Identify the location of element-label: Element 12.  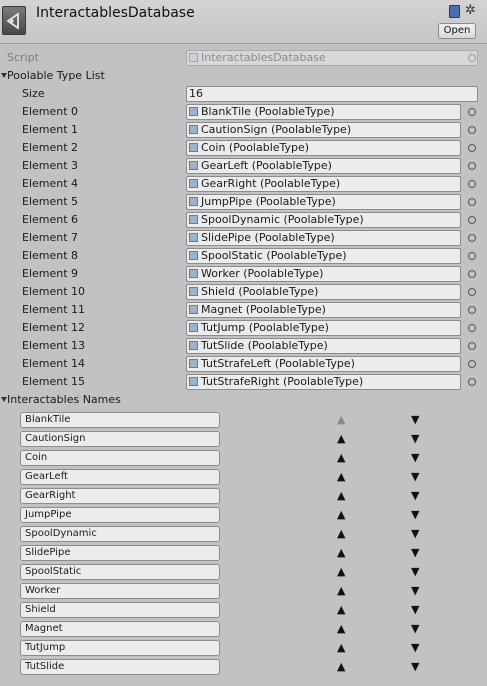
(54, 327).